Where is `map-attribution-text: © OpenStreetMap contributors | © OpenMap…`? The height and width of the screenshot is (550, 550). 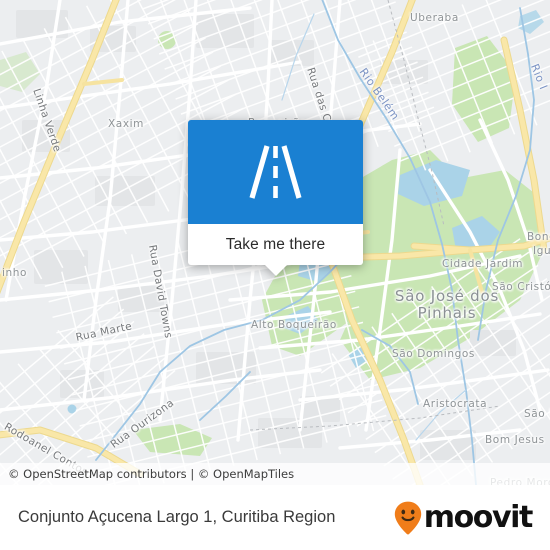
map-attribution-text: © OpenStreetMap contributors | © OpenMap… is located at coordinates (147, 474).